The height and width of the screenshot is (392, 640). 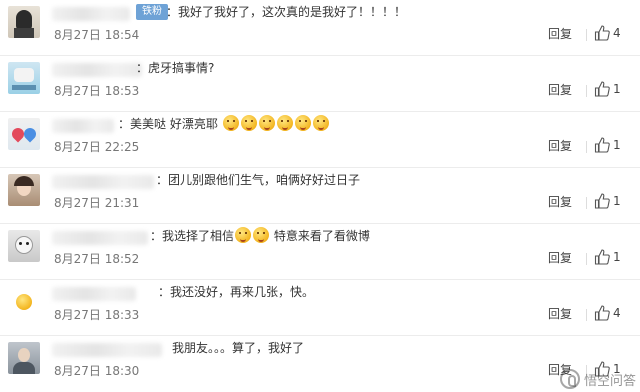 What do you see at coordinates (320, 140) in the screenshot?
I see `comment-item: ：美美哒 好漂亮耶 8月27日 22:25 回复 1` at bounding box center [320, 140].